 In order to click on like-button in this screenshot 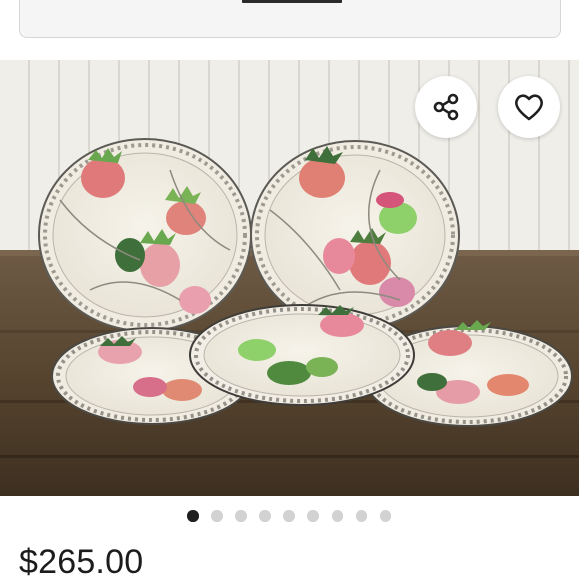, I will do `click(529, 107)`.